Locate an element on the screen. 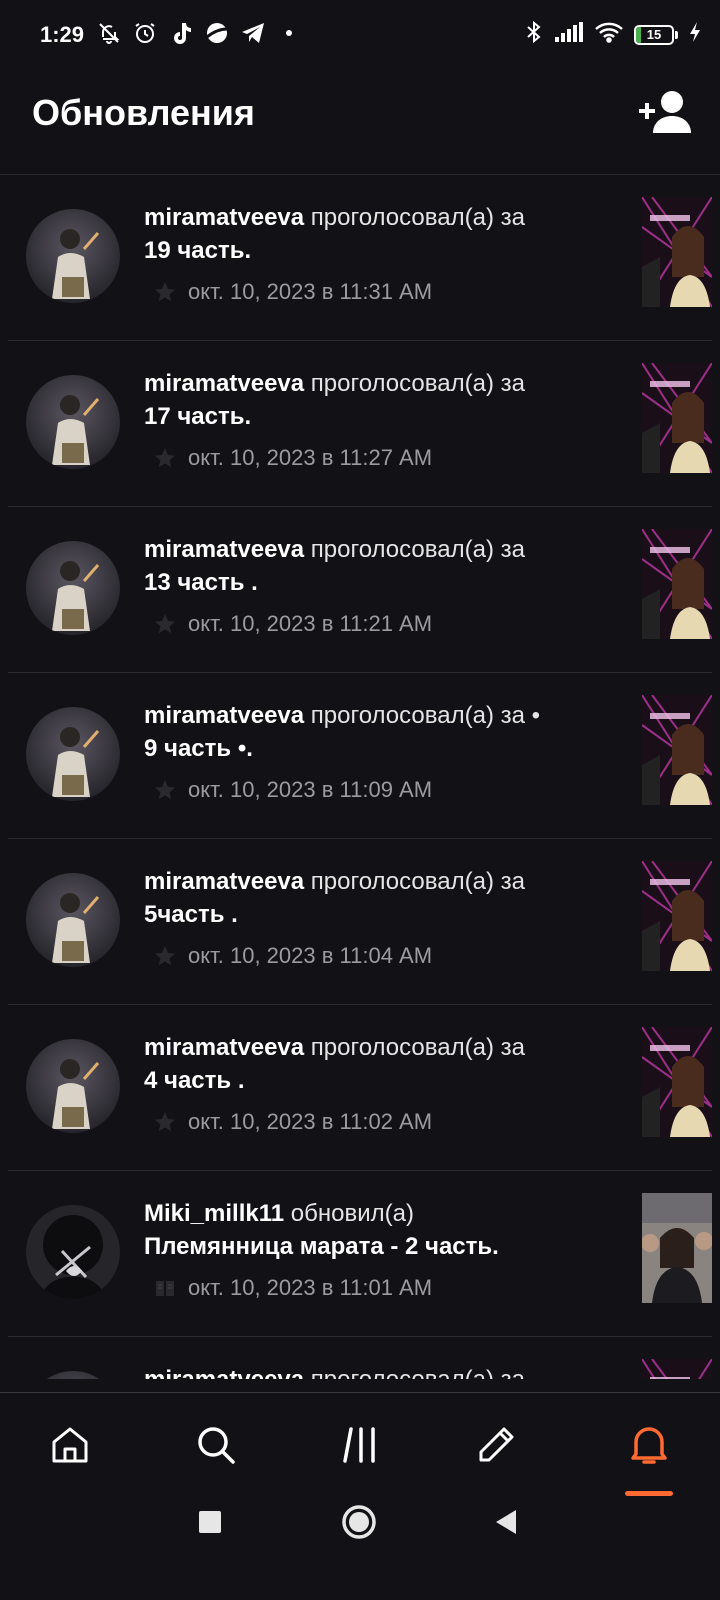 This screenshot has width=720, height=1600. update-meta: окт. 10, 2023 в 11:02 AM is located at coordinates (293, 1122).